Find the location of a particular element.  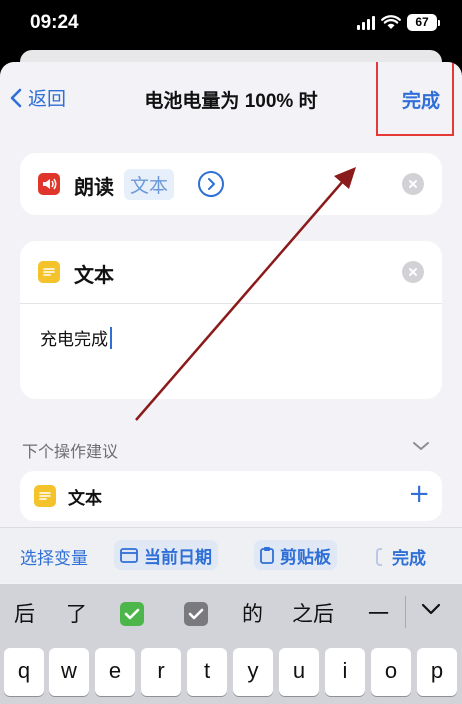

key: r is located at coordinates (161, 672).